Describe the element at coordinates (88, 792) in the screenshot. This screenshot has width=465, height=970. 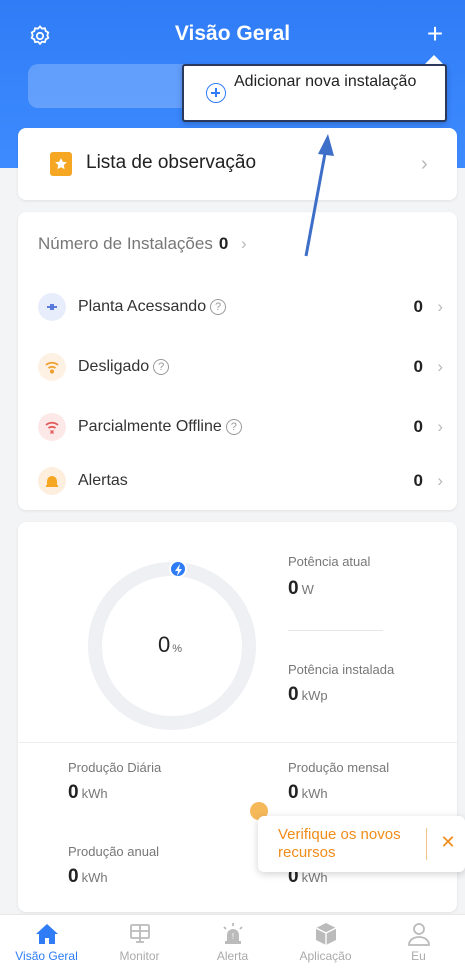
I see `daily-production-value: 0 kWh` at that location.